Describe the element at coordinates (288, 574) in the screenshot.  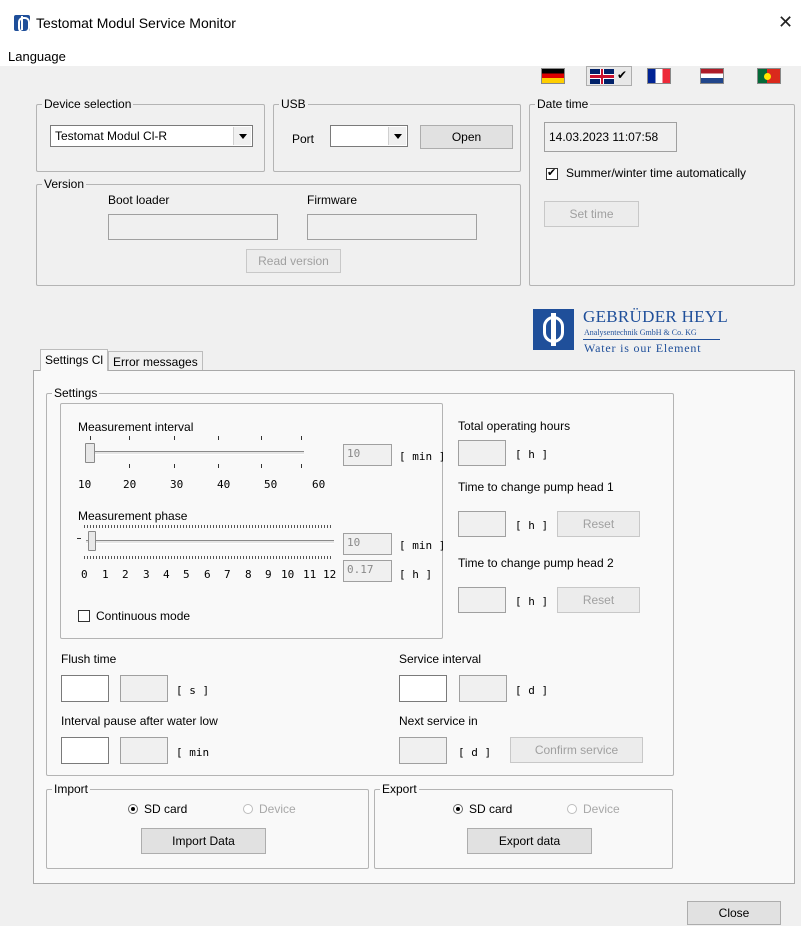
I see `phase-tick-label: 10` at that location.